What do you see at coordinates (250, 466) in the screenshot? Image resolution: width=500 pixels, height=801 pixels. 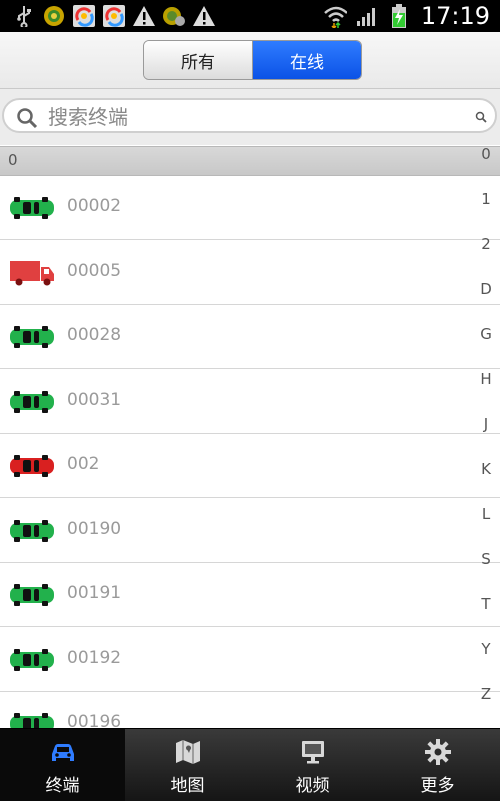 I see `list-item: 002` at bounding box center [250, 466].